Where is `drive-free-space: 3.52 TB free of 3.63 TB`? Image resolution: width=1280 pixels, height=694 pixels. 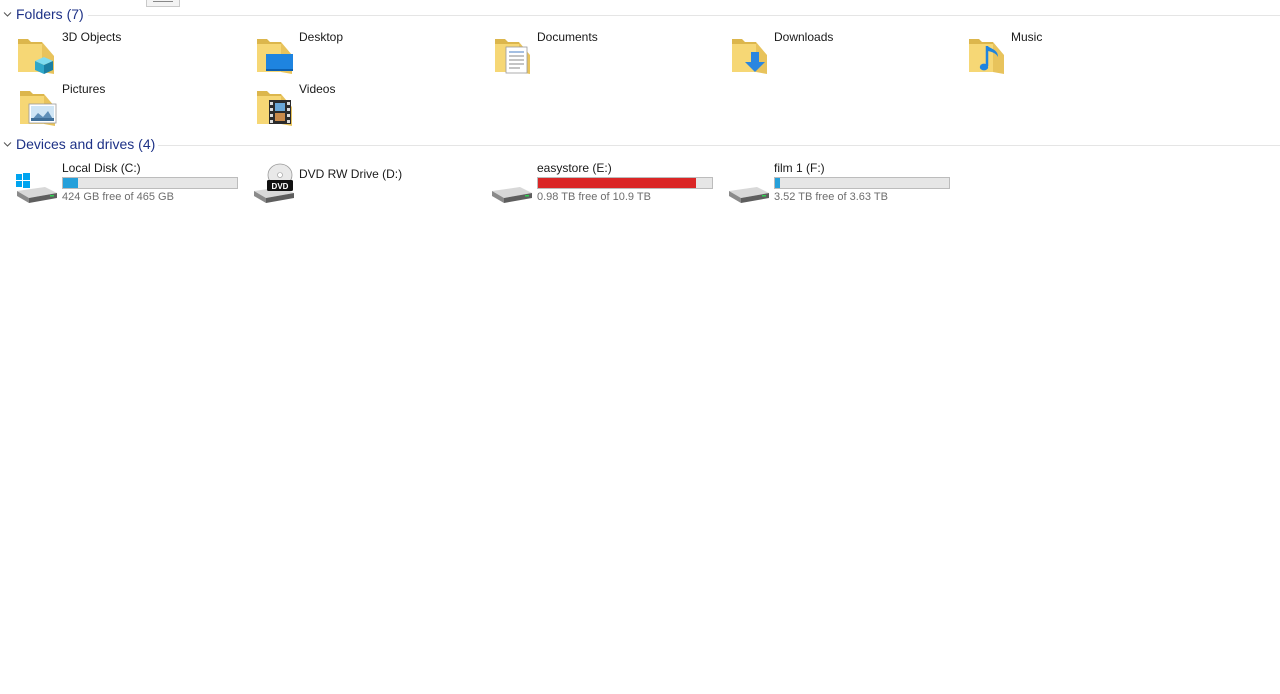 drive-free-space: 3.52 TB free of 3.63 TB is located at coordinates (831, 197).